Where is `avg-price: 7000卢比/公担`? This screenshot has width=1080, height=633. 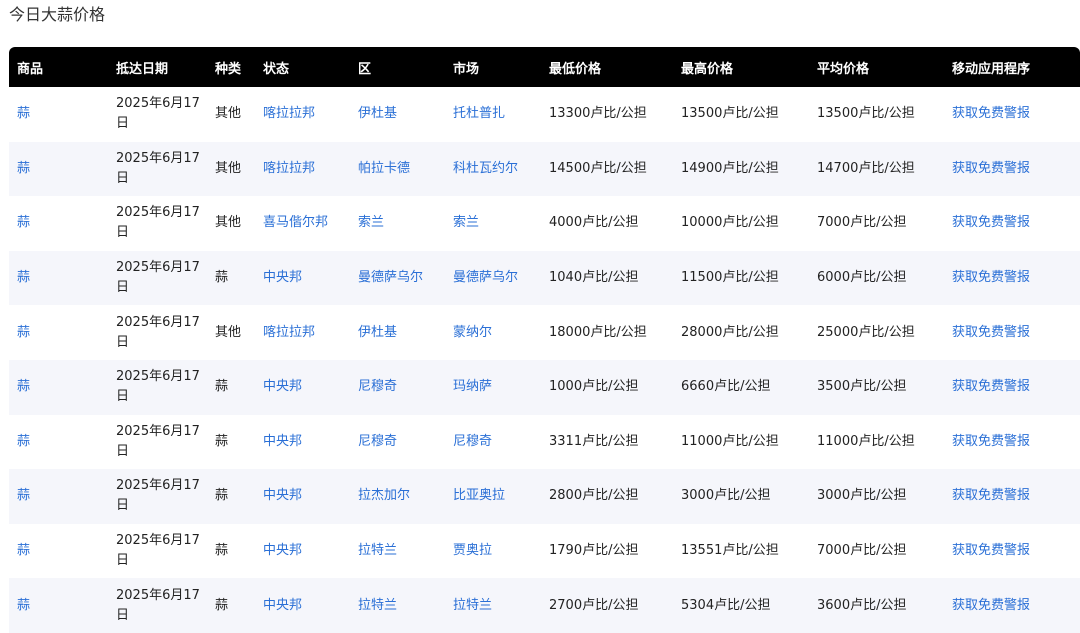
avg-price: 7000卢比/公担 is located at coordinates (862, 223).